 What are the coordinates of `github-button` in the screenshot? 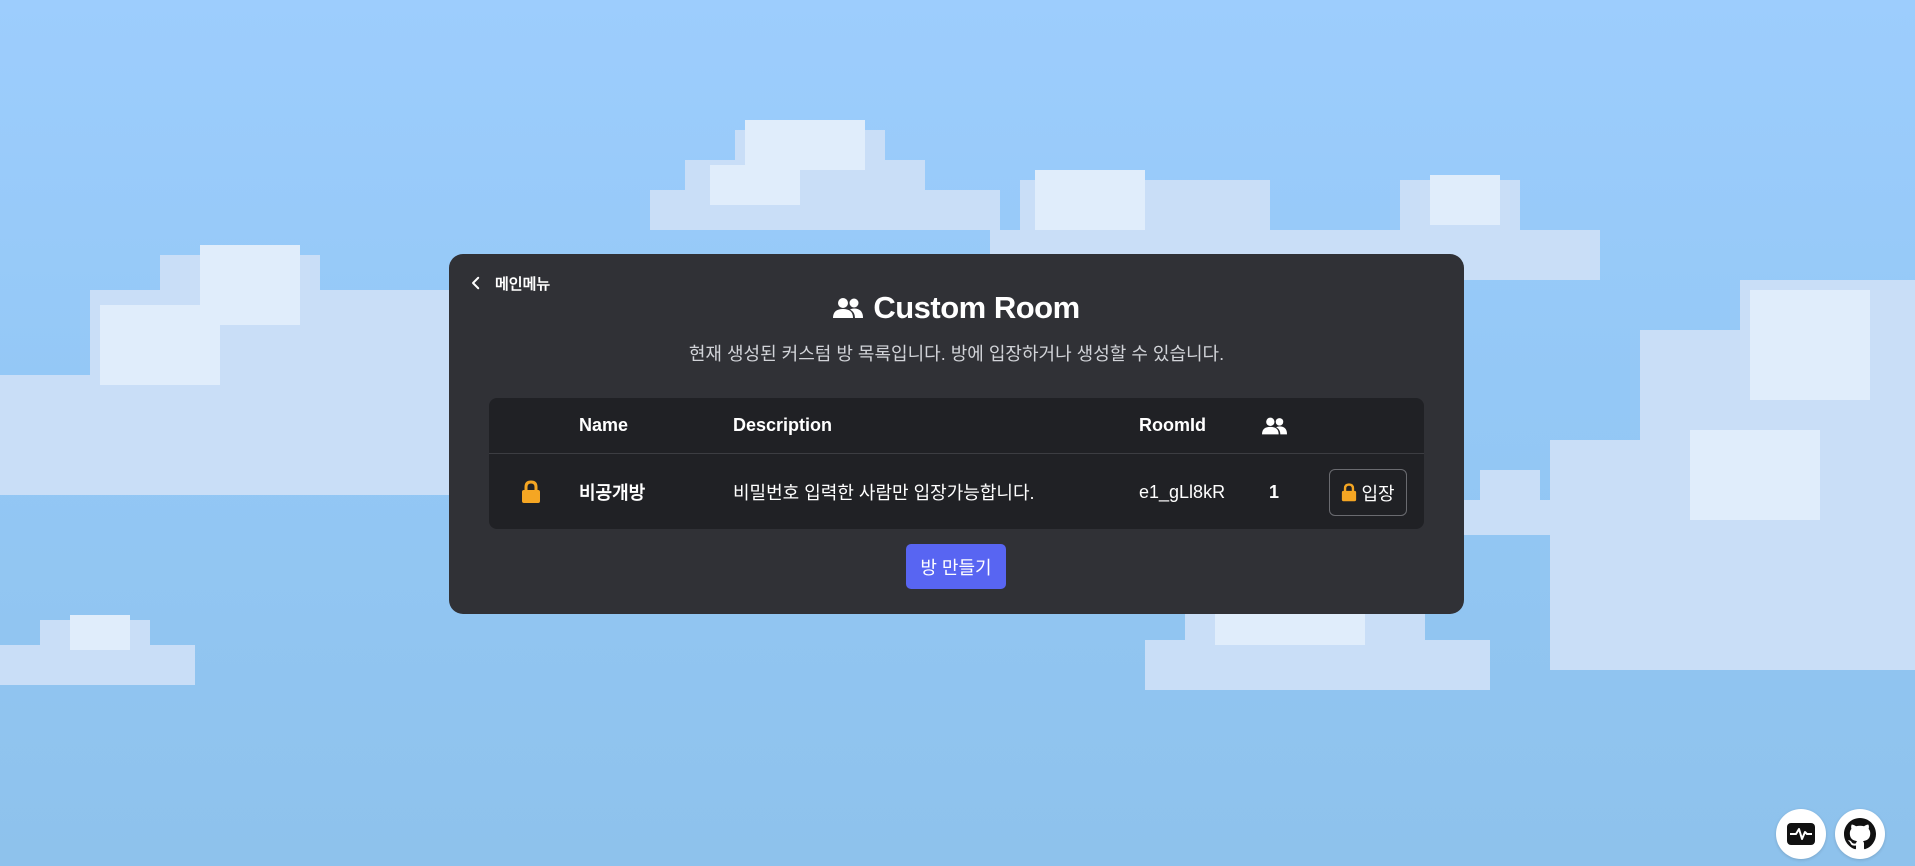 It's located at (1860, 834).